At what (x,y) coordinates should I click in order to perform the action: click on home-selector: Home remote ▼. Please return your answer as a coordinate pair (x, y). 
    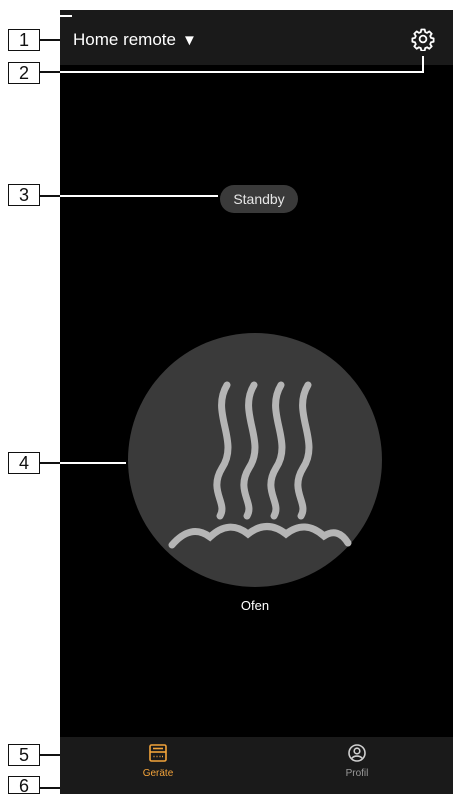
    Looking at the image, I should click on (135, 40).